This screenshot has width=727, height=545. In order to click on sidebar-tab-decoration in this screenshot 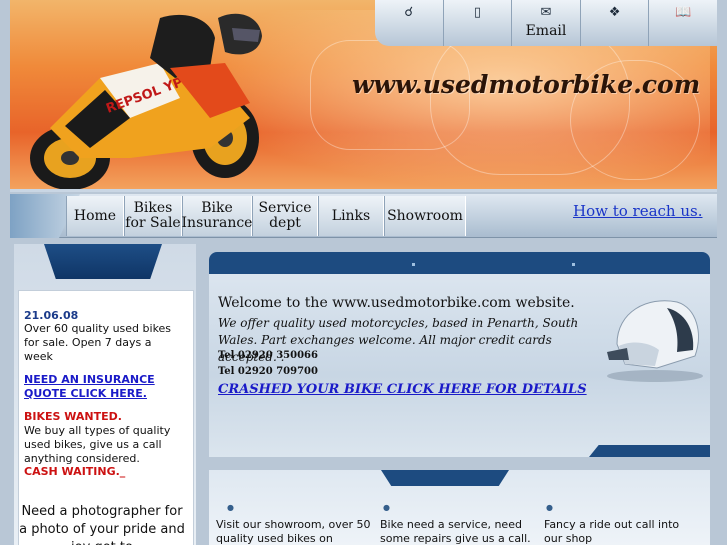, I will do `click(103, 261)`.